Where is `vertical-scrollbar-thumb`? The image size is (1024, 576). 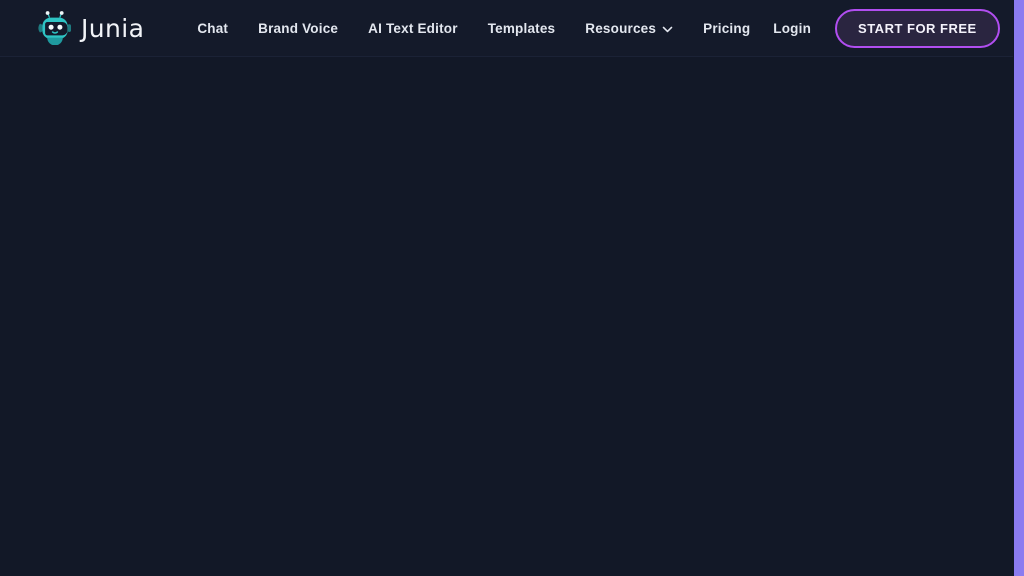 vertical-scrollbar-thumb is located at coordinates (1019, 288).